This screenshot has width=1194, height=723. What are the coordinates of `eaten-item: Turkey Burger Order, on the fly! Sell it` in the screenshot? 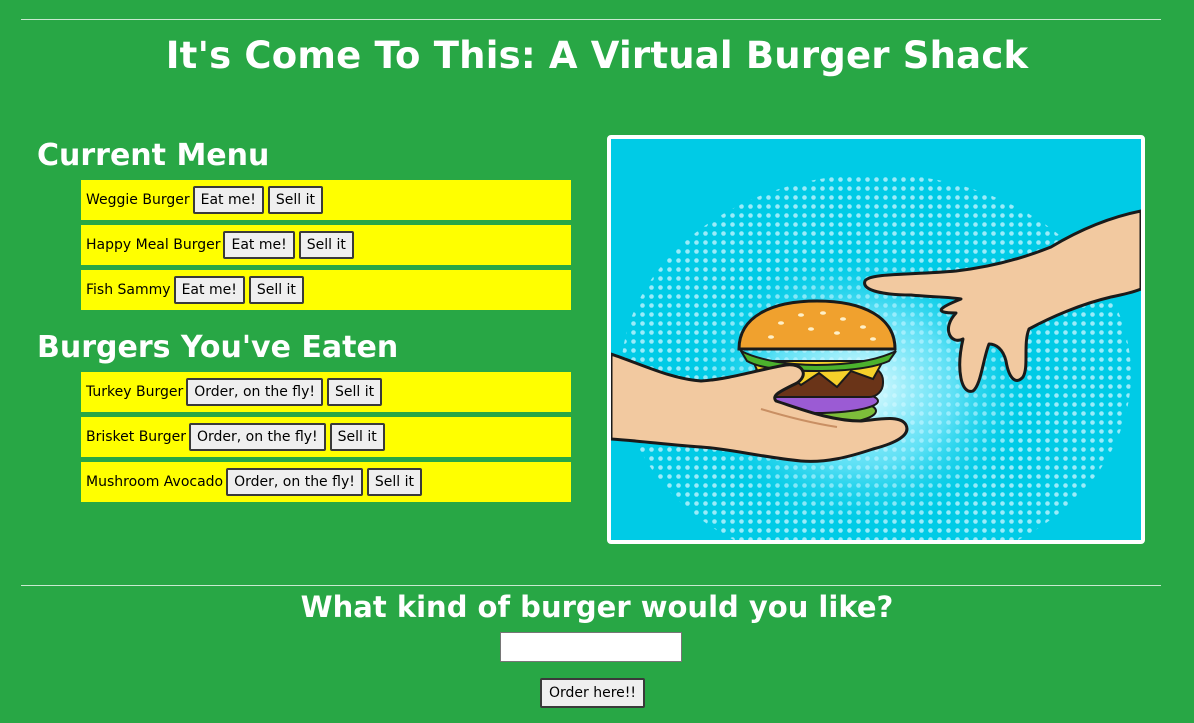 It's located at (326, 392).